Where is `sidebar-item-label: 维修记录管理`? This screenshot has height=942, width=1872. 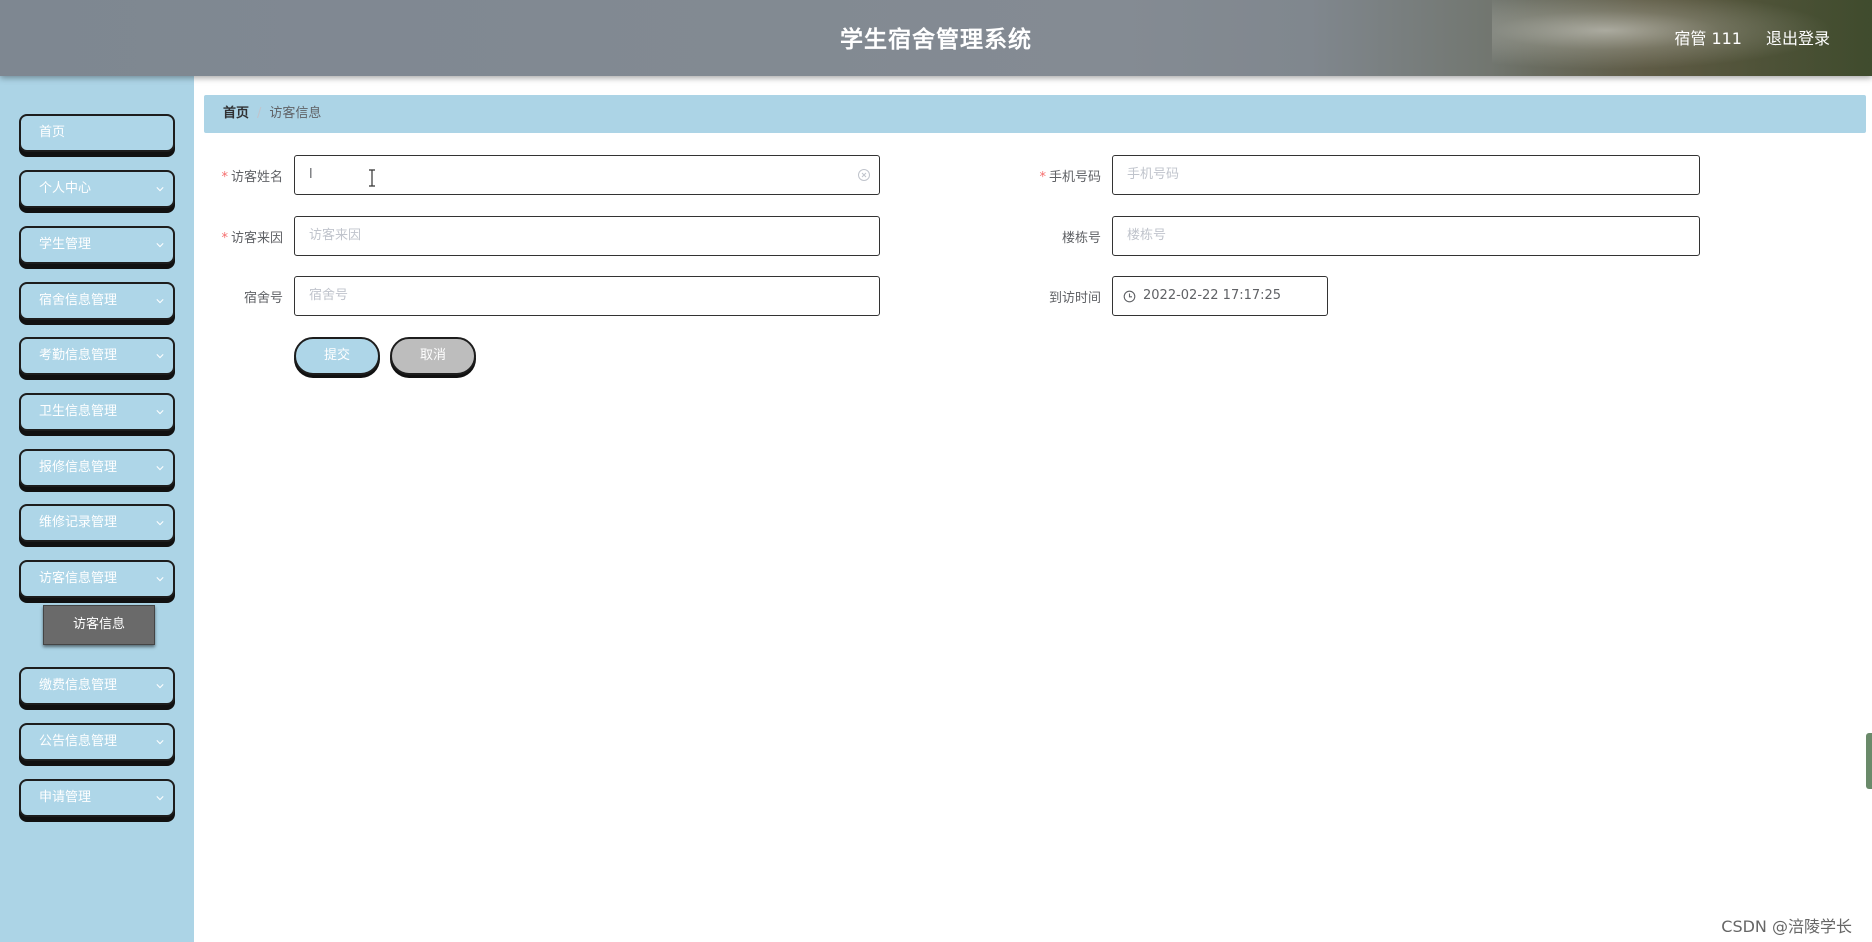
sidebar-item-label: 维修记录管理 is located at coordinates (78, 522).